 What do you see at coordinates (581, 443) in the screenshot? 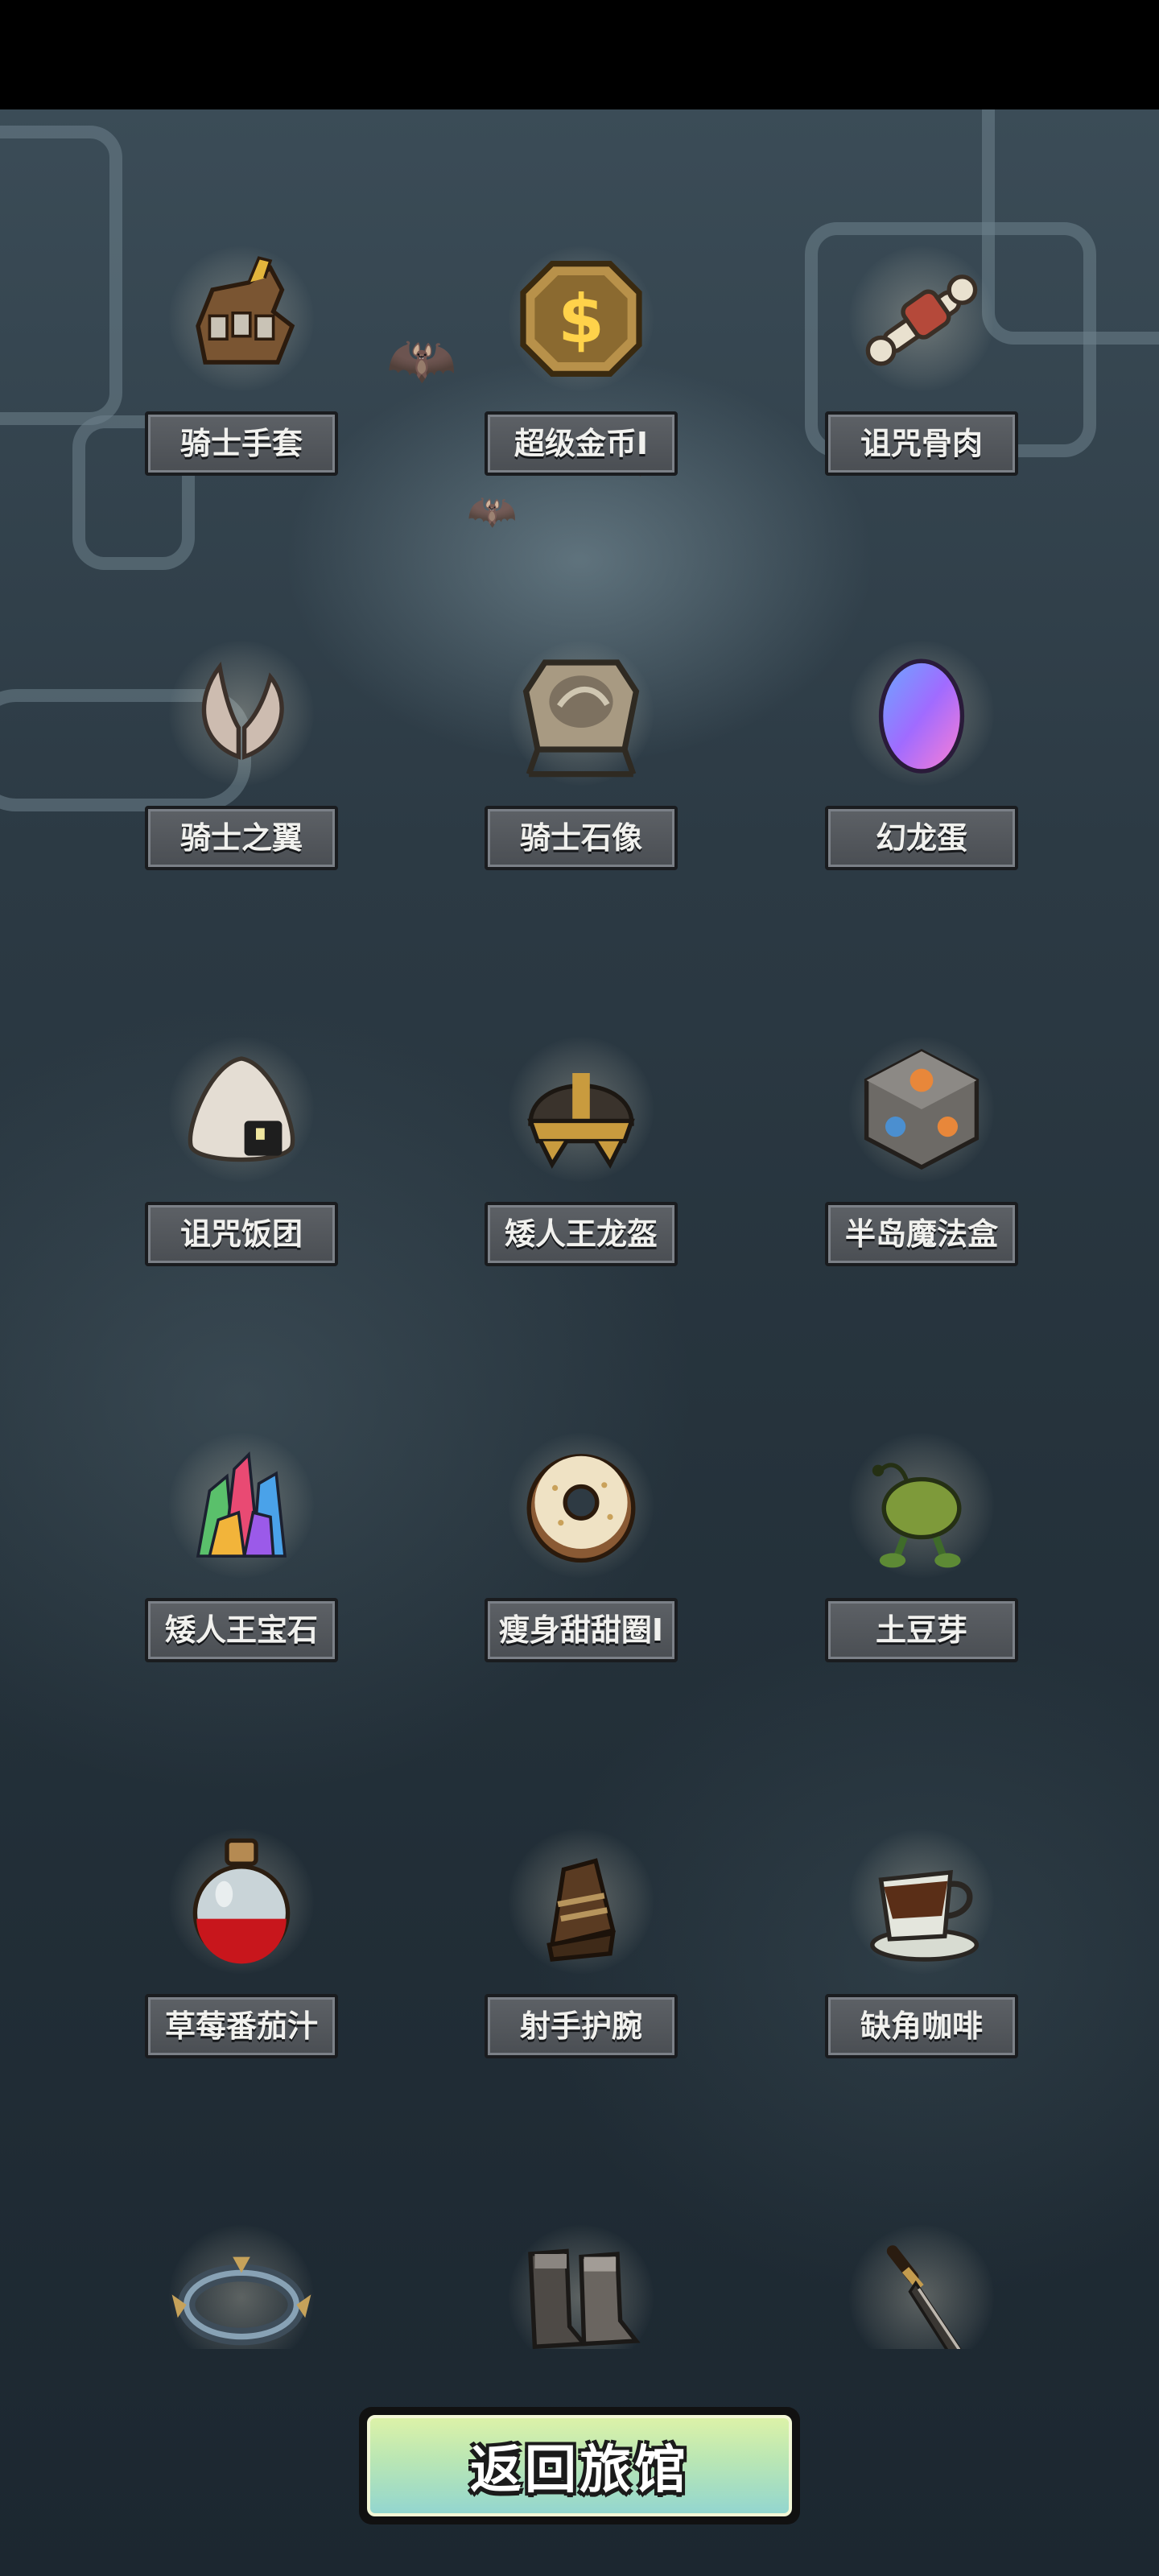
I see `item-label: 超级金币I` at bounding box center [581, 443].